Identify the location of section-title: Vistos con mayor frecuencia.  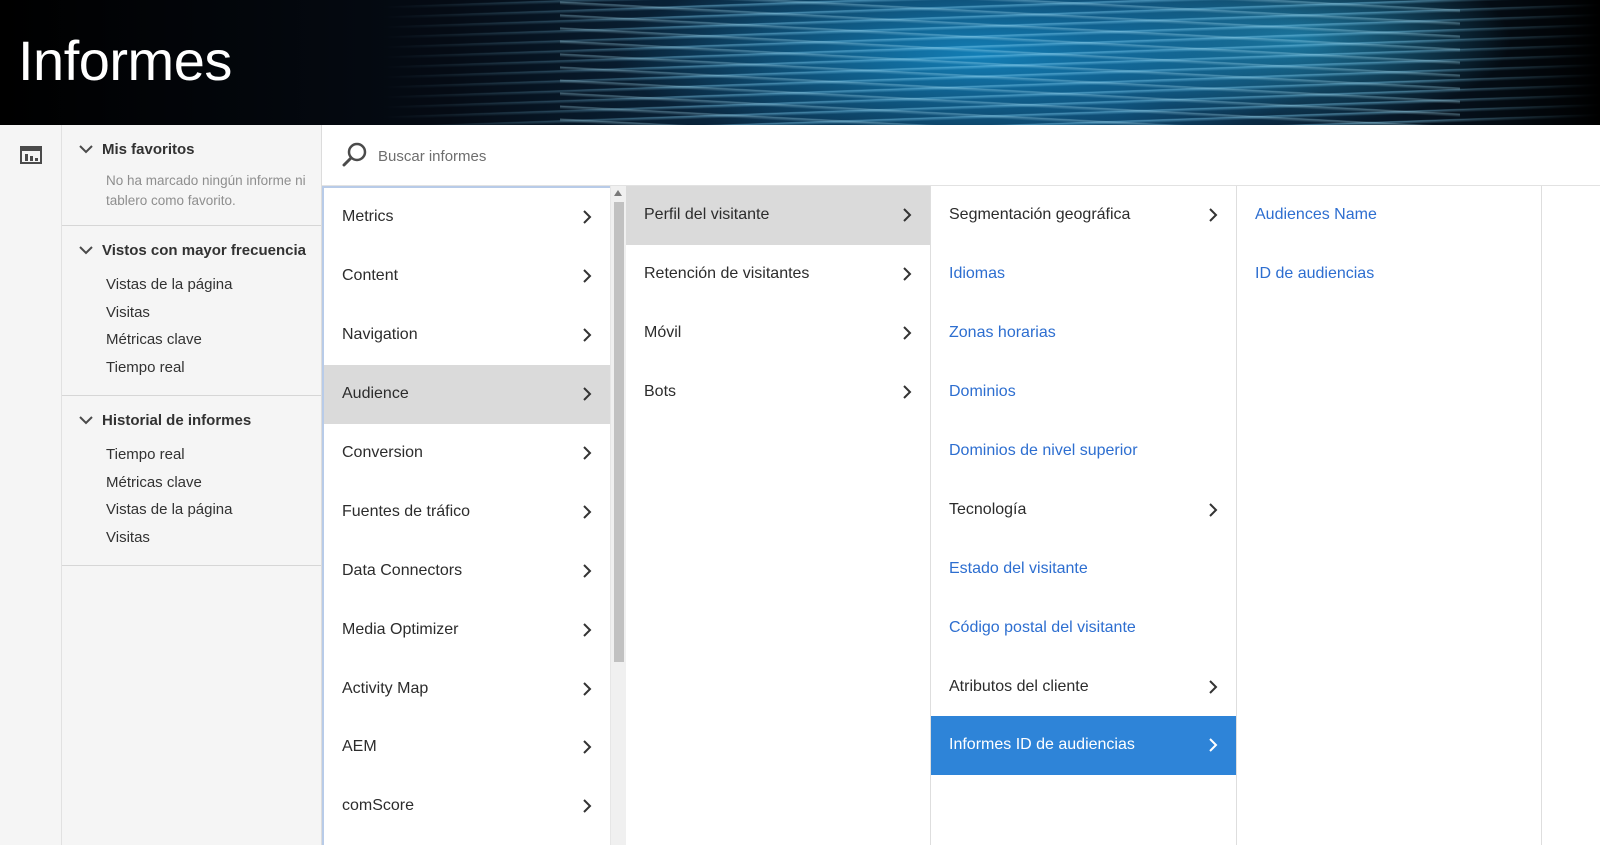
(204, 250).